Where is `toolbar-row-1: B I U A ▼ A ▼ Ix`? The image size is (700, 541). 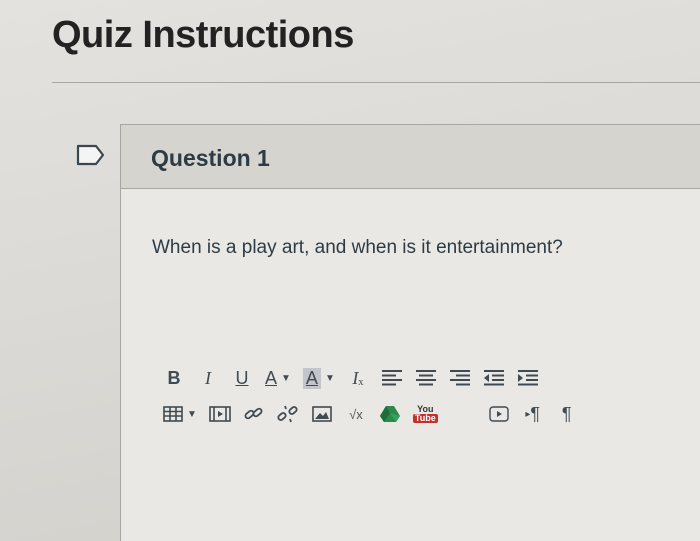
toolbar-row-1: B I U A ▼ A ▼ Ix is located at coordinates (431, 378).